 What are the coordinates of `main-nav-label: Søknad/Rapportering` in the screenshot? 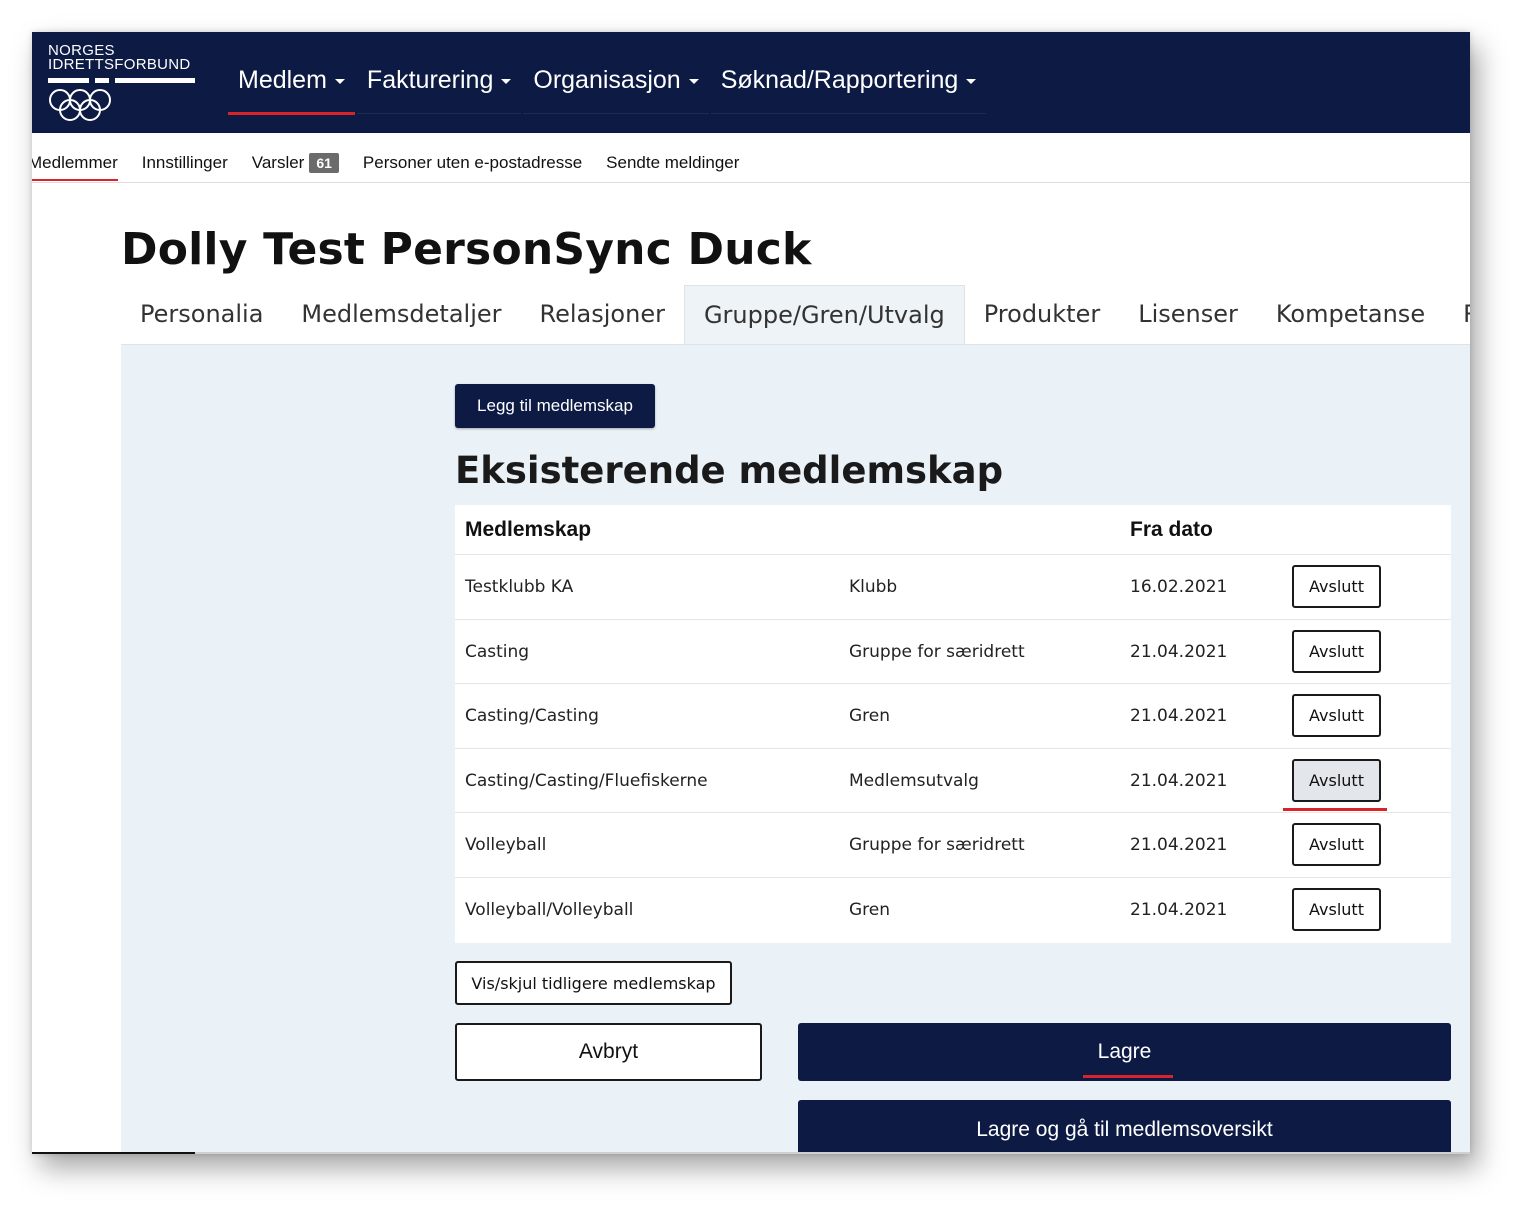 It's located at (839, 80).